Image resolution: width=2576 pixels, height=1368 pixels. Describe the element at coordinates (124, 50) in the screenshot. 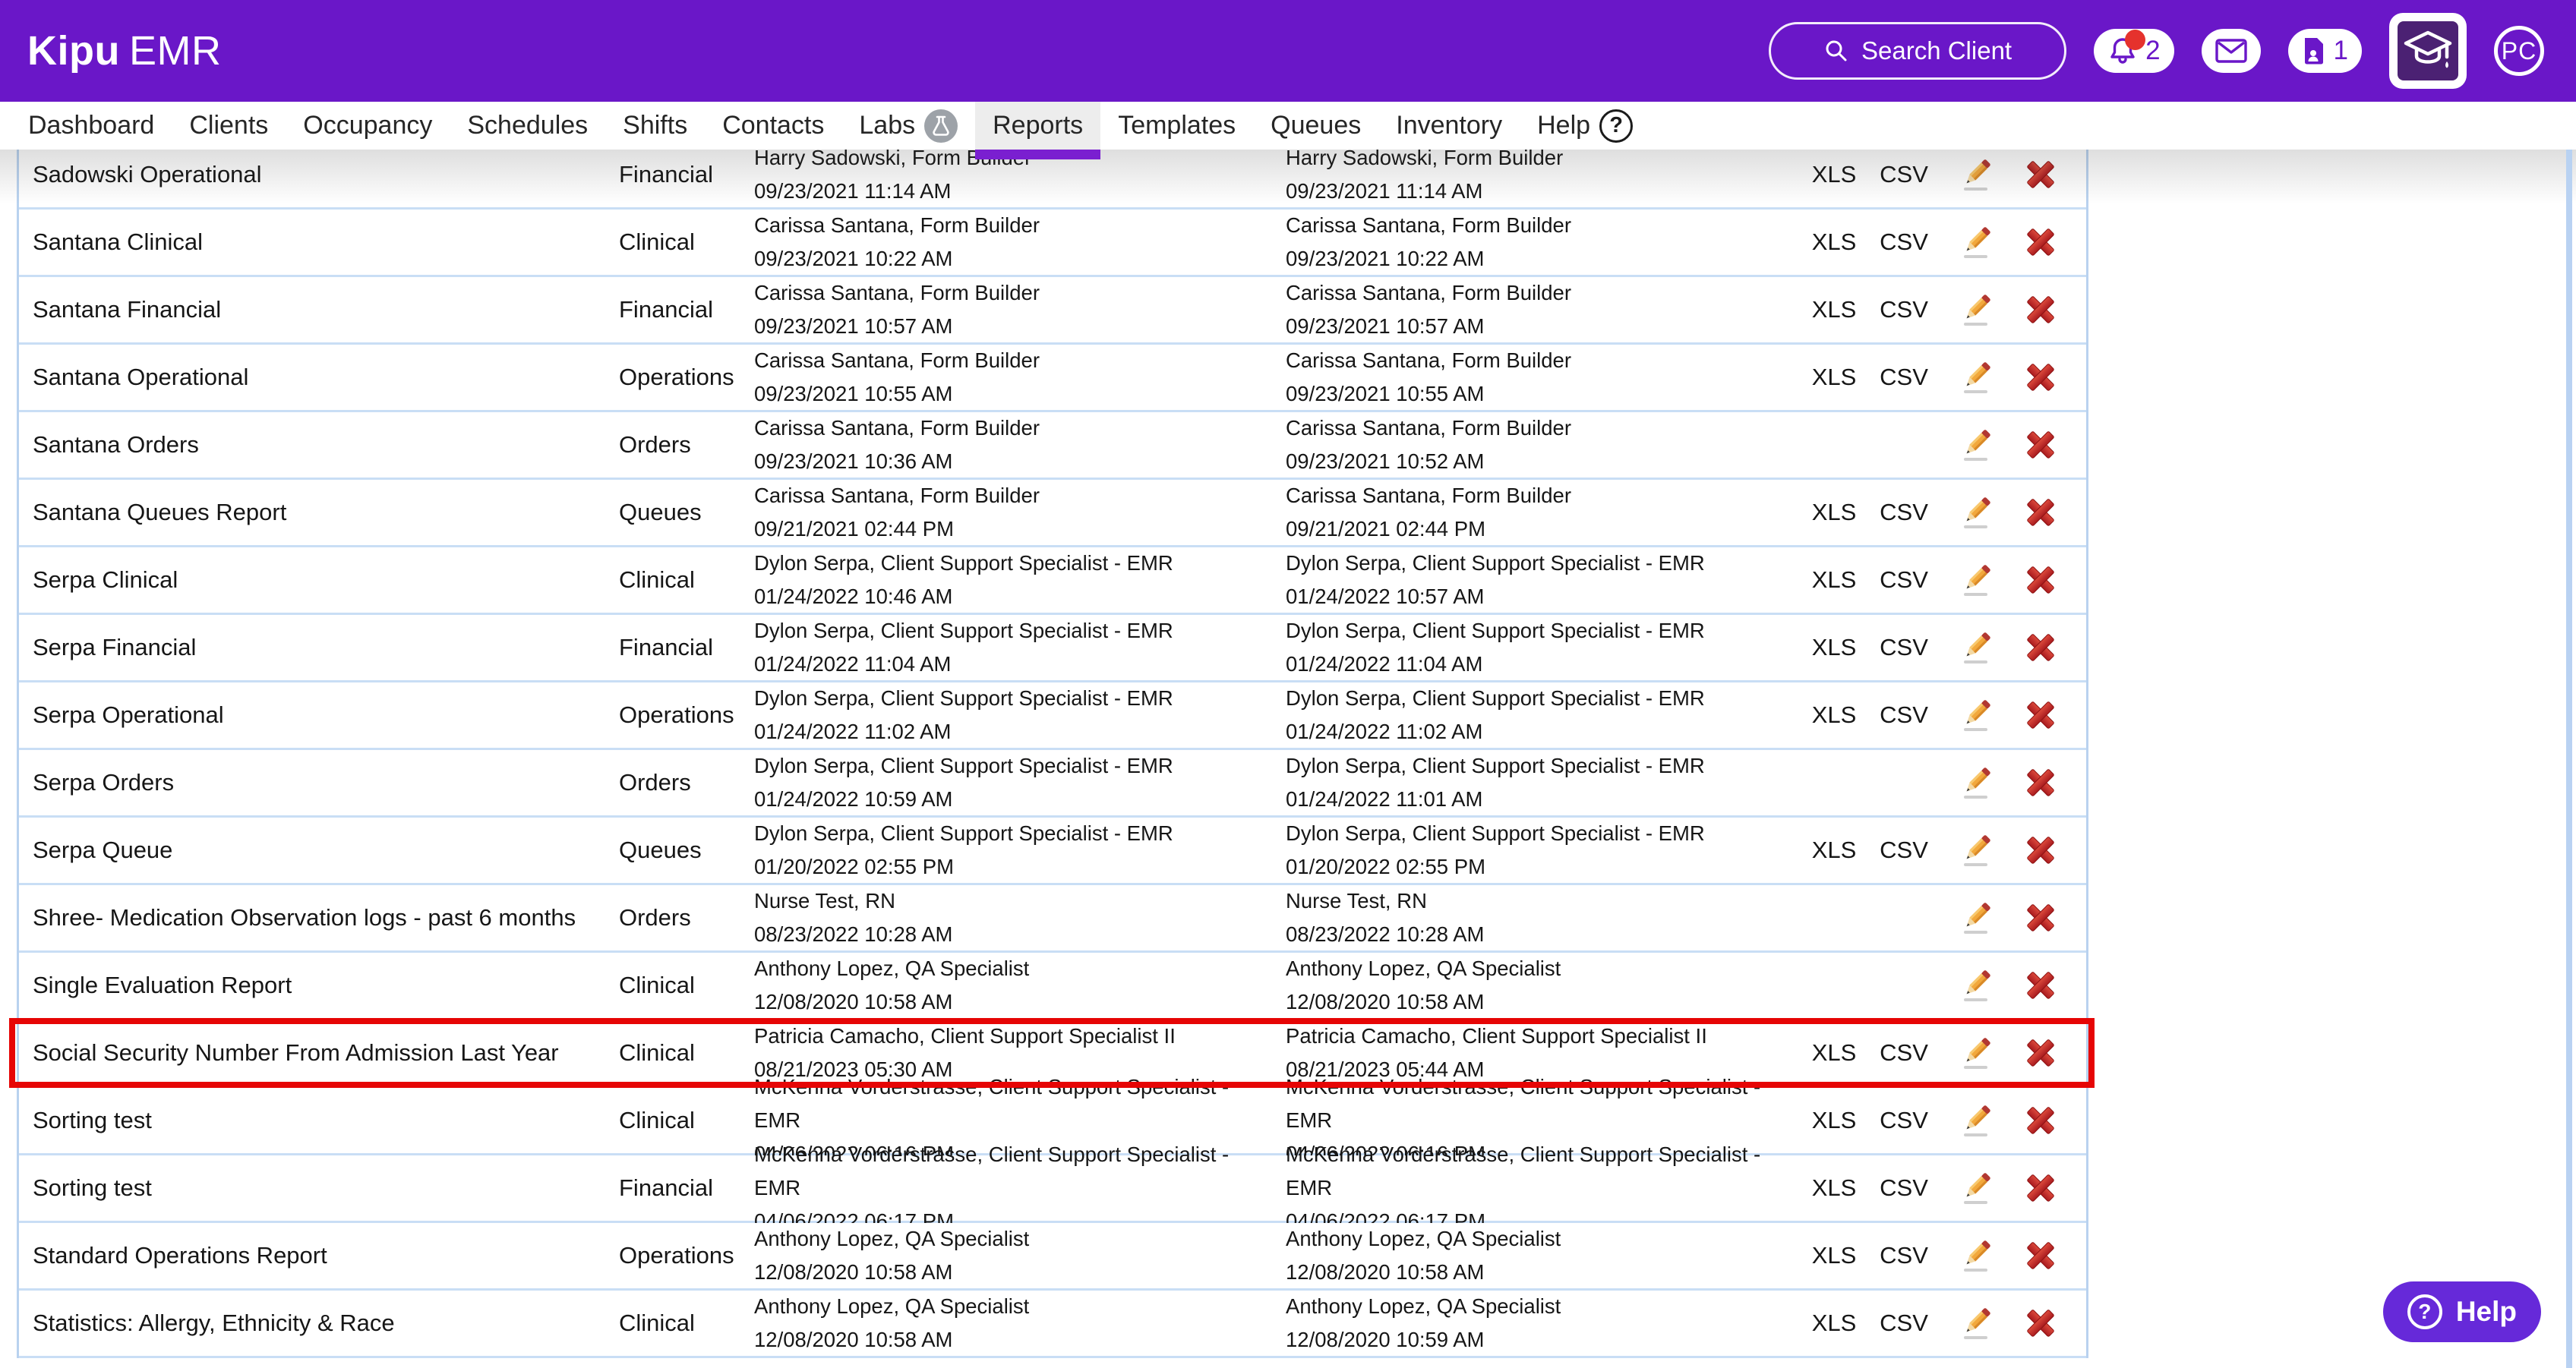

I see `kipu-emr-logo: Kipu EMR` at that location.